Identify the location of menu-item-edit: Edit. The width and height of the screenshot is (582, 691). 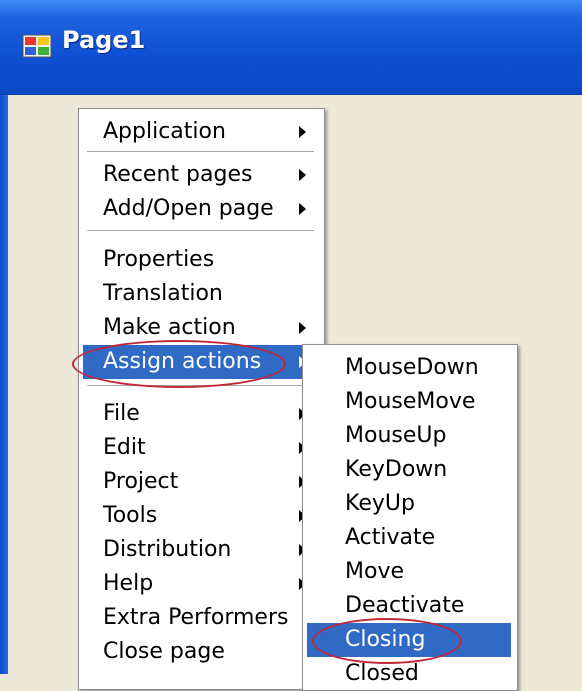
(200, 448).